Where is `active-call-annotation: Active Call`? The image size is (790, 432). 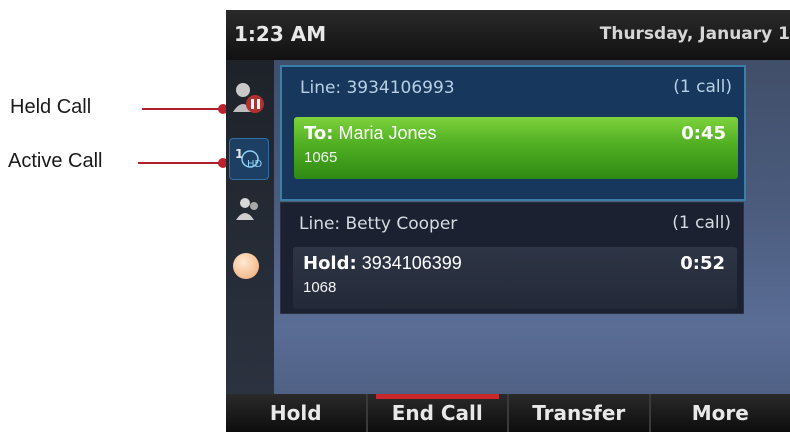 active-call-annotation: Active Call is located at coordinates (55, 161).